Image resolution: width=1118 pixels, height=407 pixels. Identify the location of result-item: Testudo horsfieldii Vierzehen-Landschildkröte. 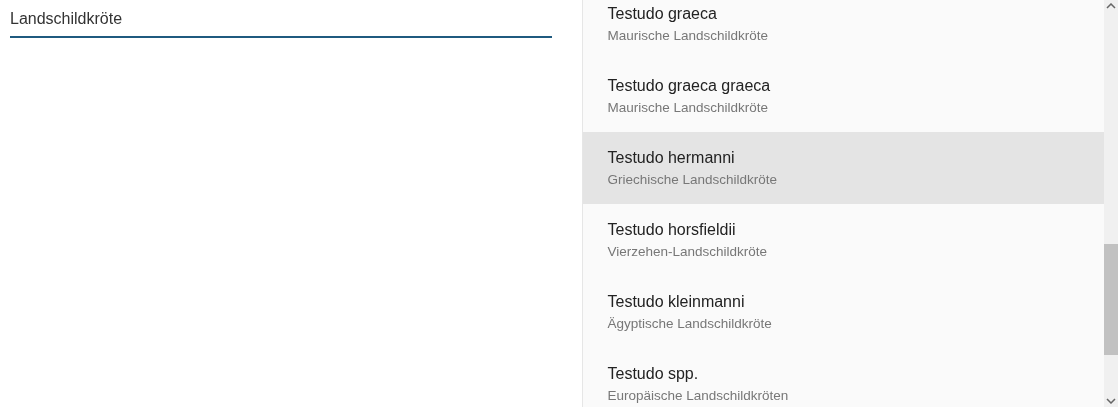
(843, 240).